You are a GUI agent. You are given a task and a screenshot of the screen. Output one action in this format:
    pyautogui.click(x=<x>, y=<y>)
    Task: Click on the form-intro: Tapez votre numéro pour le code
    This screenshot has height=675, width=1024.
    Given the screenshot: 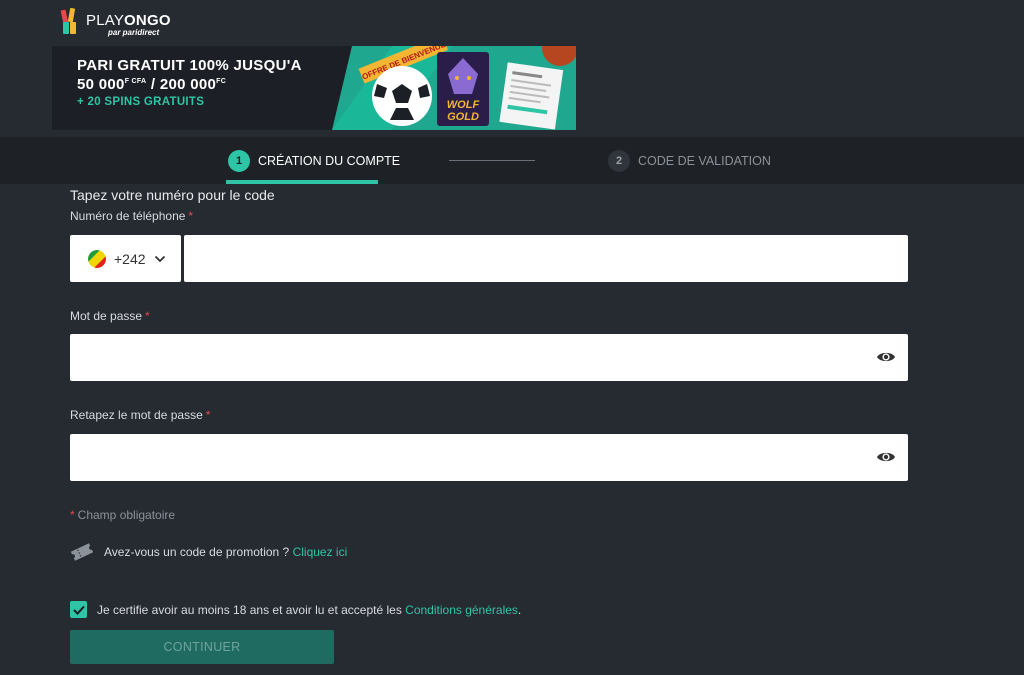 What is the action you would take?
    pyautogui.click(x=172, y=195)
    